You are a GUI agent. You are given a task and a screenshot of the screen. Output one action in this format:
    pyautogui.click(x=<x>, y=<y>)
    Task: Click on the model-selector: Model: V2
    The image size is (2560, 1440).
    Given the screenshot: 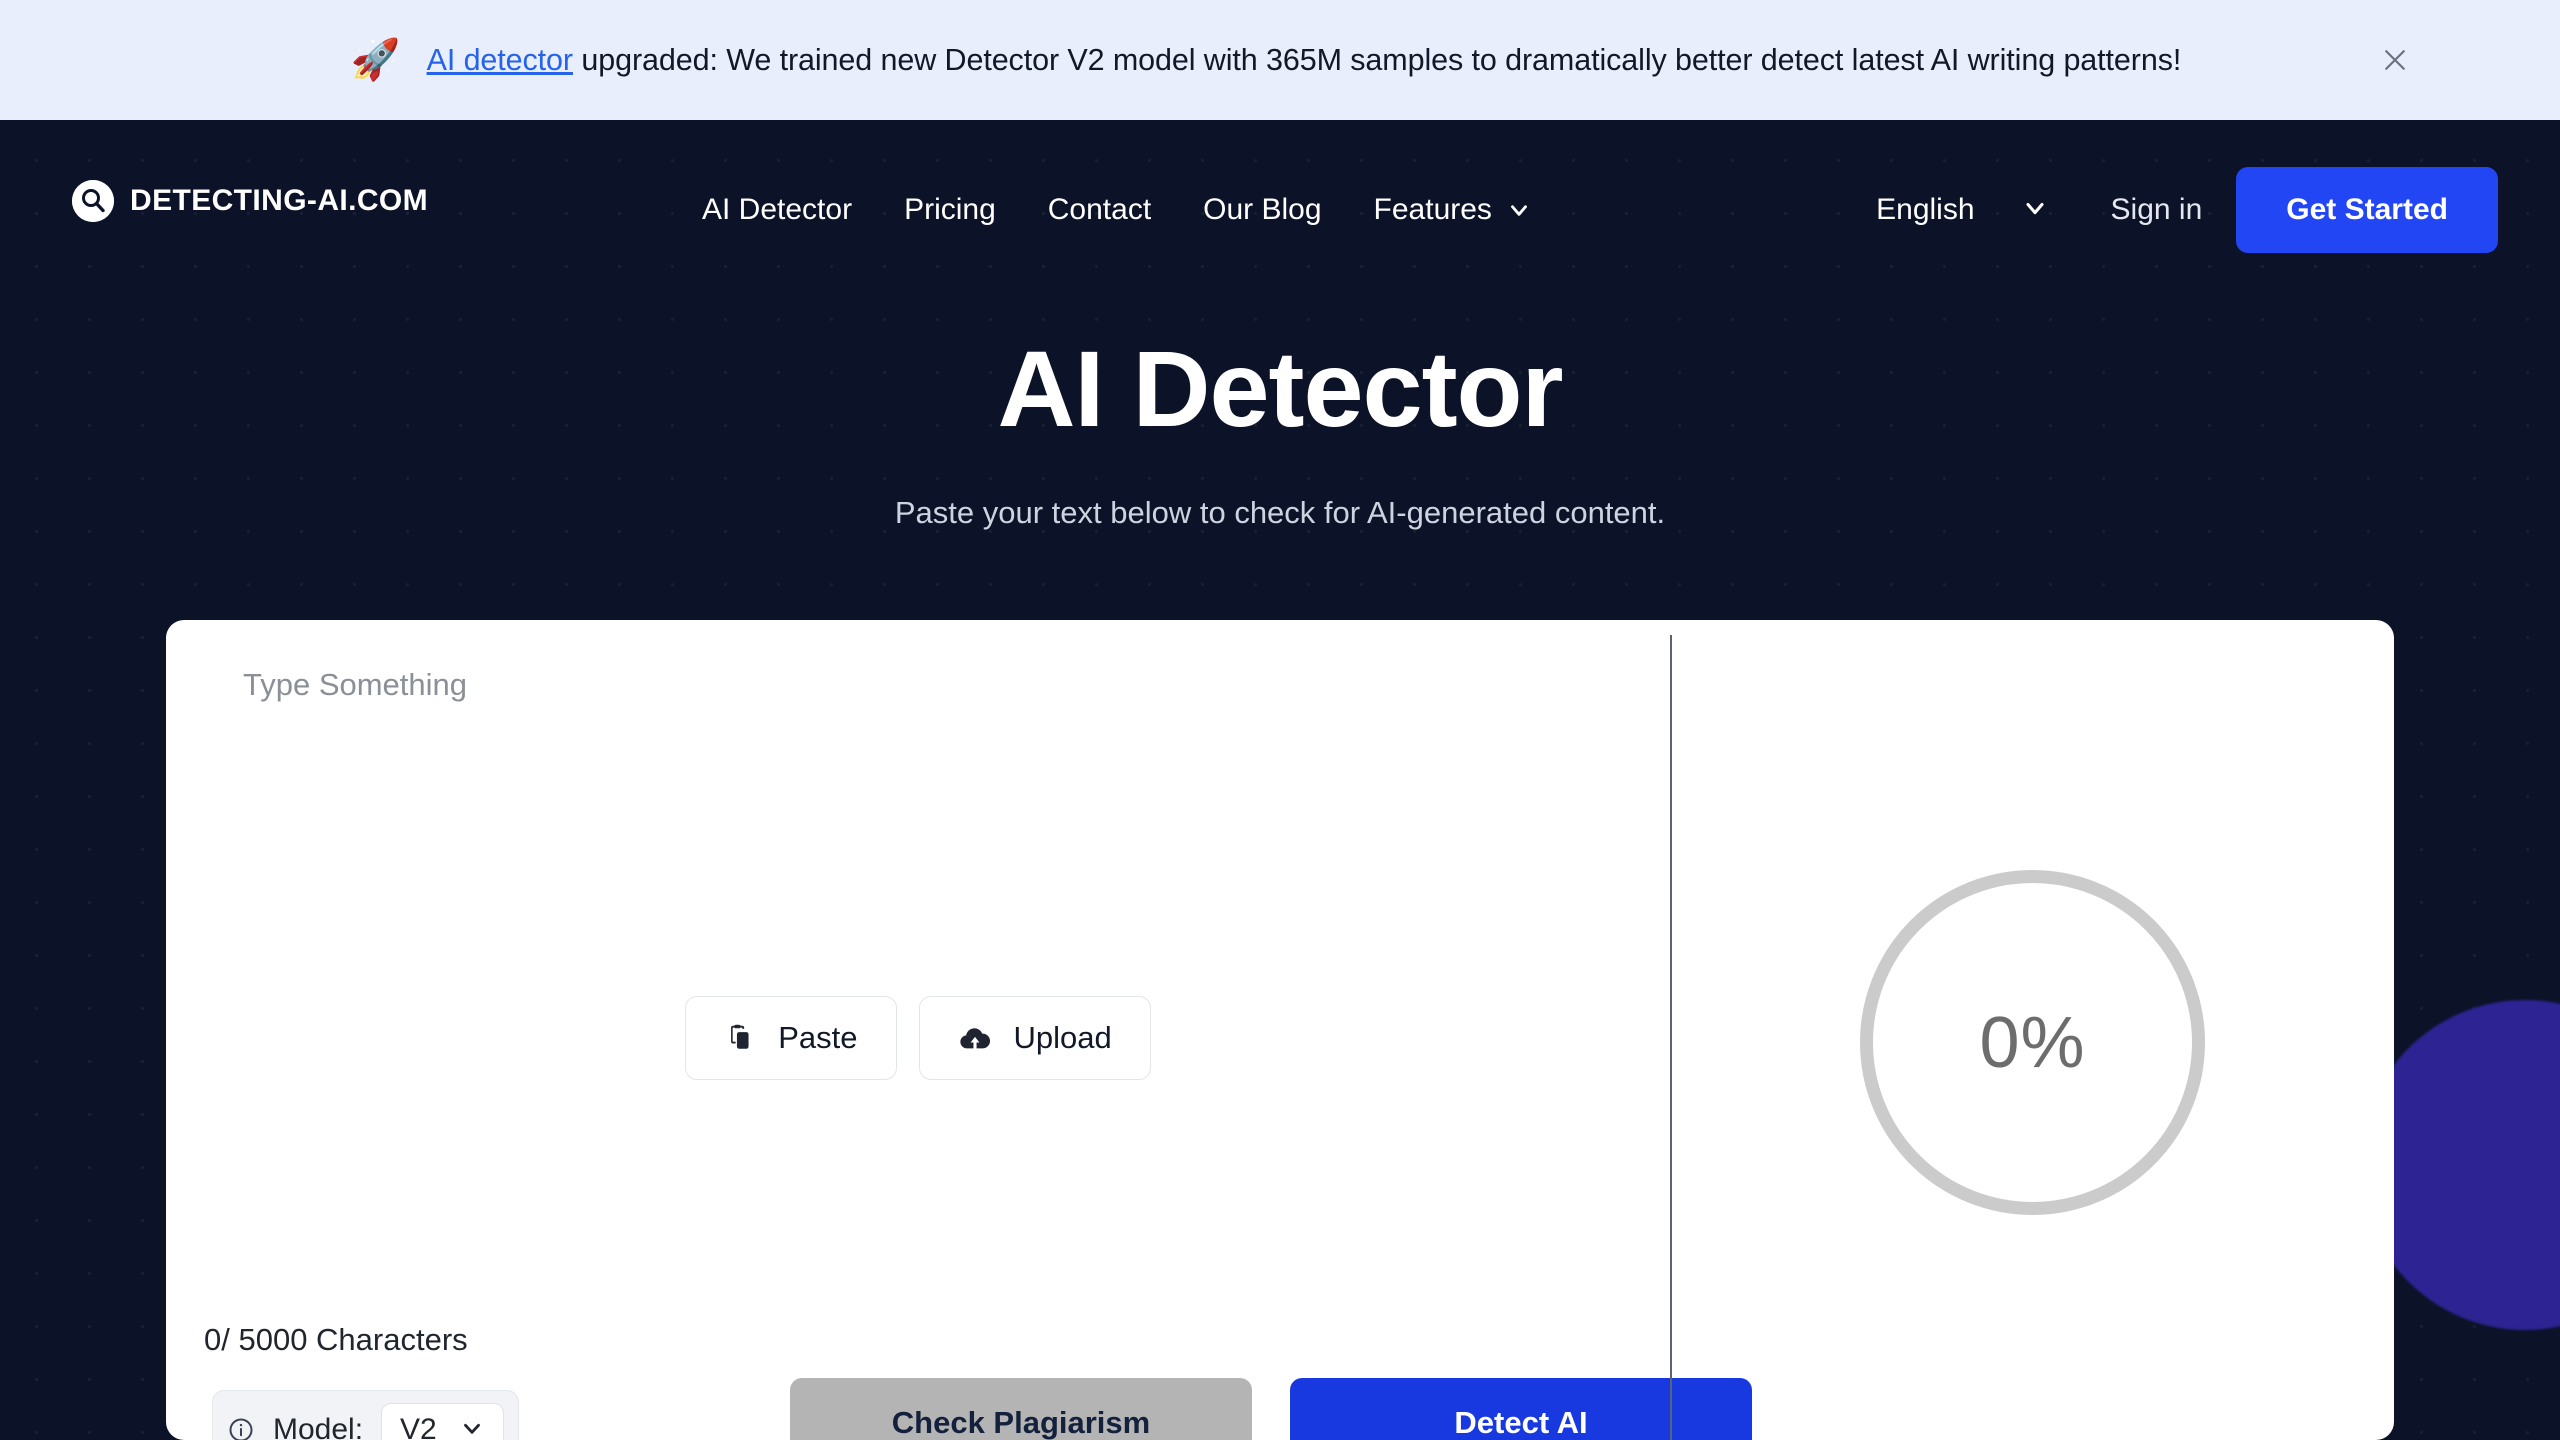 What is the action you would take?
    pyautogui.click(x=365, y=1415)
    